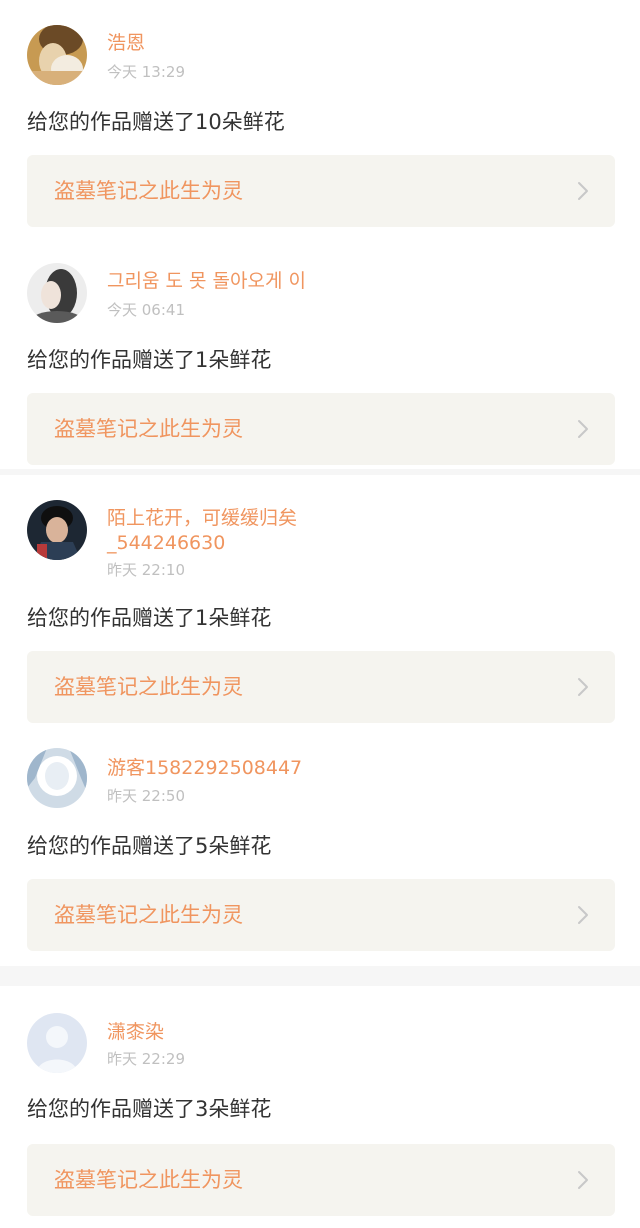  I want to click on username-line-2: _544246630, so click(166, 543).